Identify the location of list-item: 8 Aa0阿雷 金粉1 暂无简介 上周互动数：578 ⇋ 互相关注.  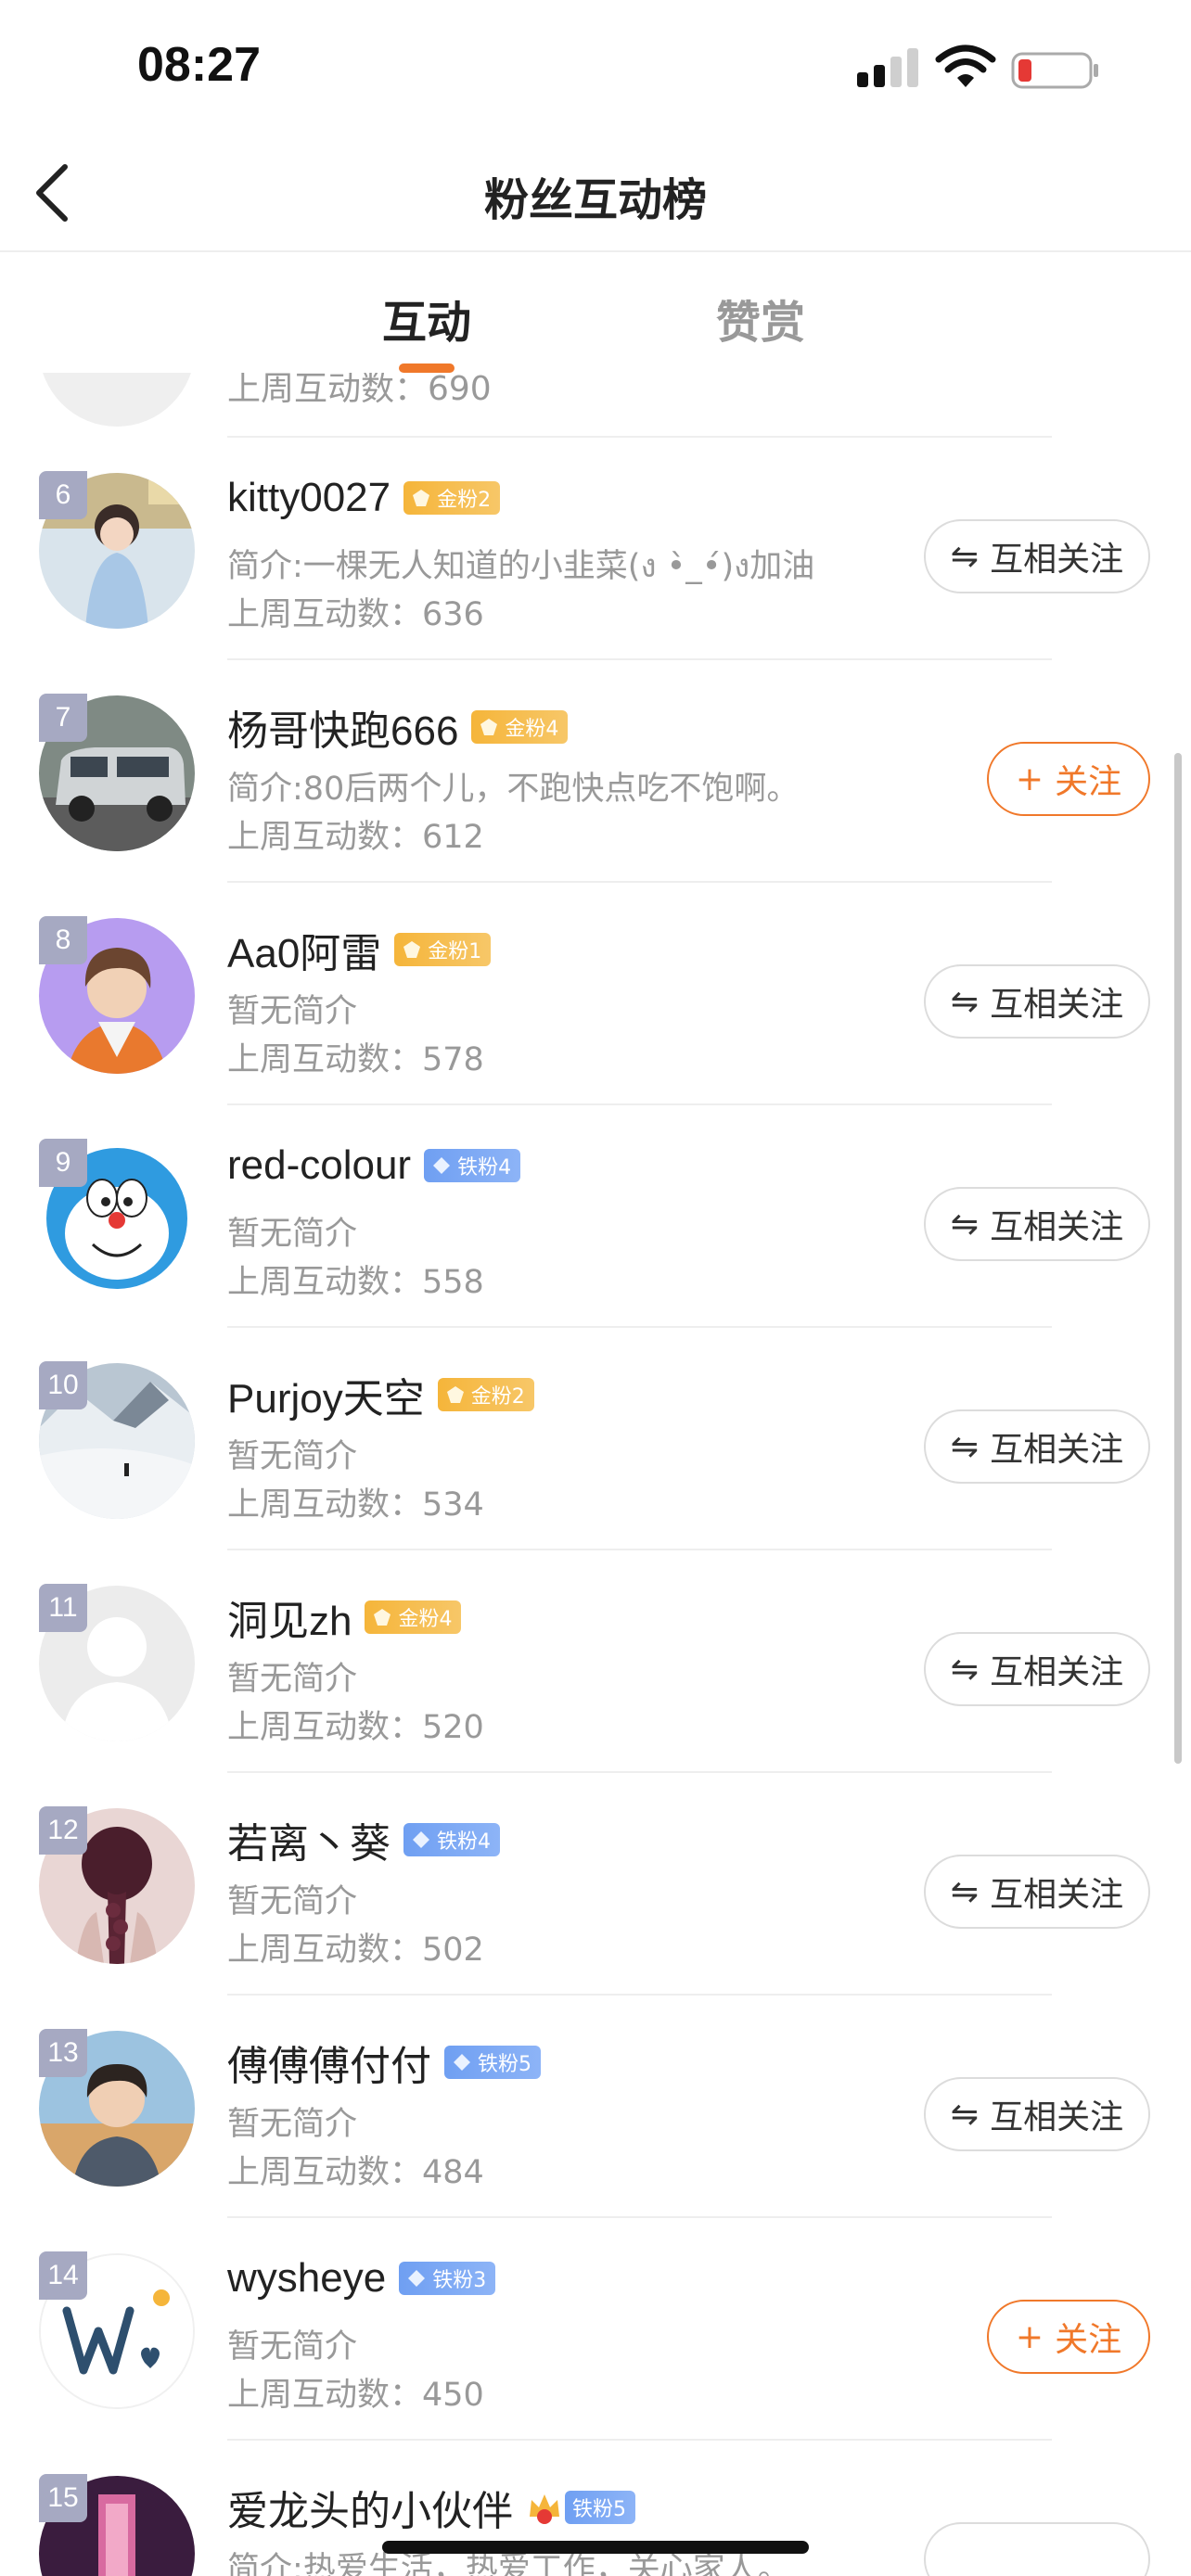
(595, 994).